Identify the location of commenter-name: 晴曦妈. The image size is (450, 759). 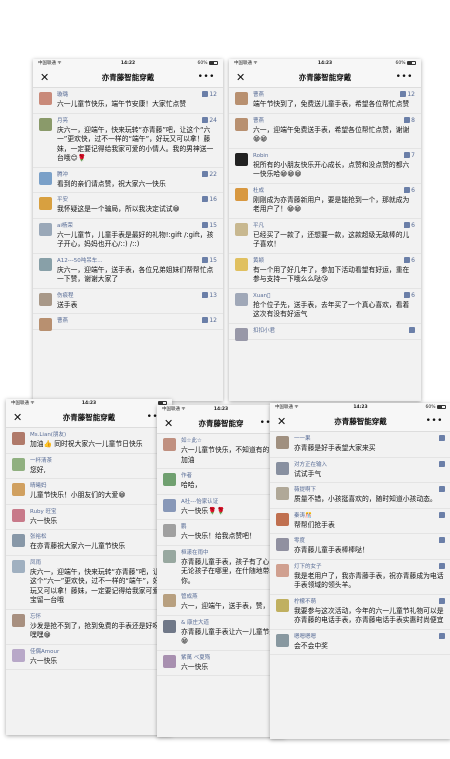
(98, 486).